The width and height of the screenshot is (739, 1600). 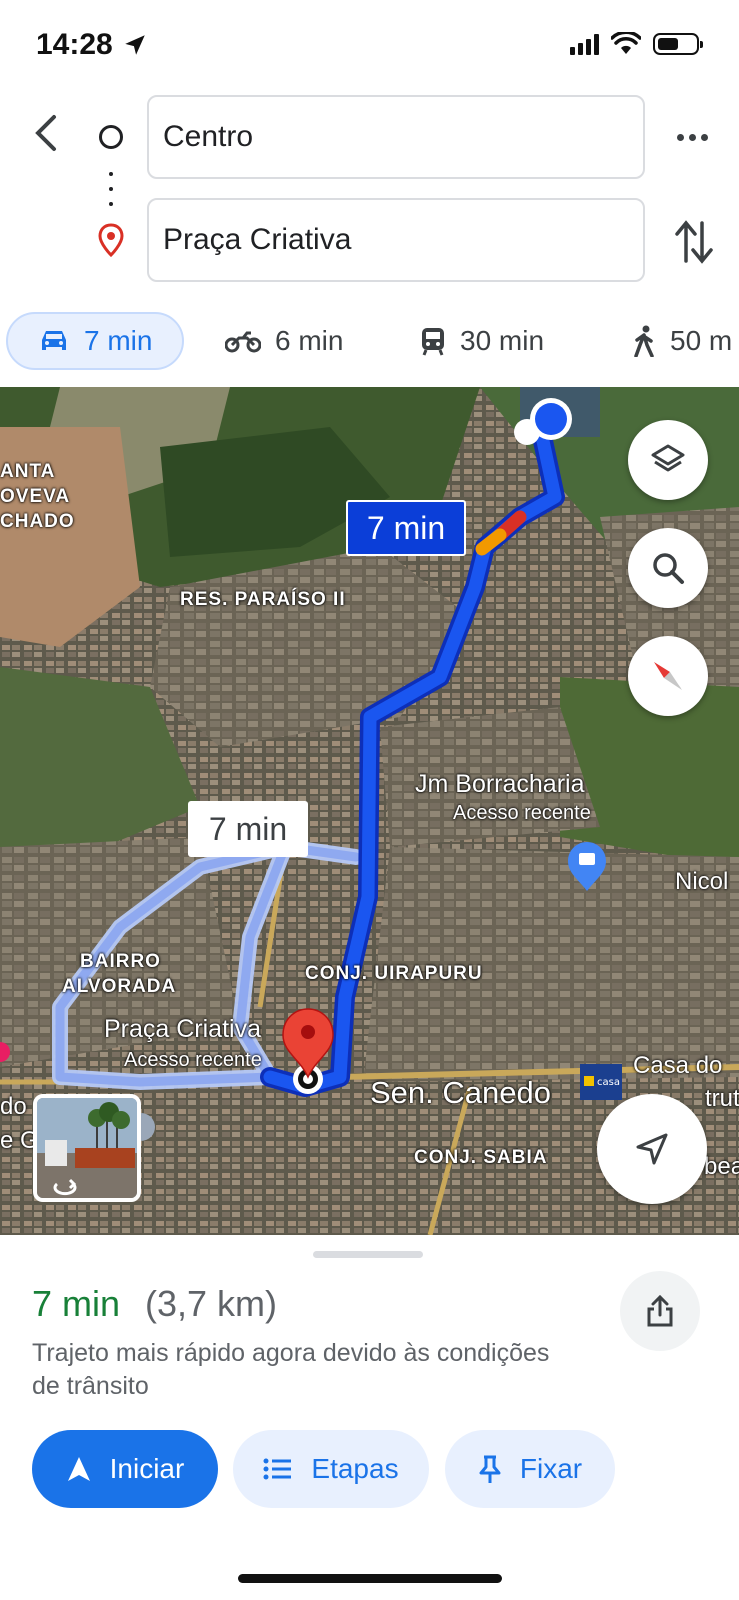 What do you see at coordinates (694, 242) in the screenshot?
I see `swap-directions-button` at bounding box center [694, 242].